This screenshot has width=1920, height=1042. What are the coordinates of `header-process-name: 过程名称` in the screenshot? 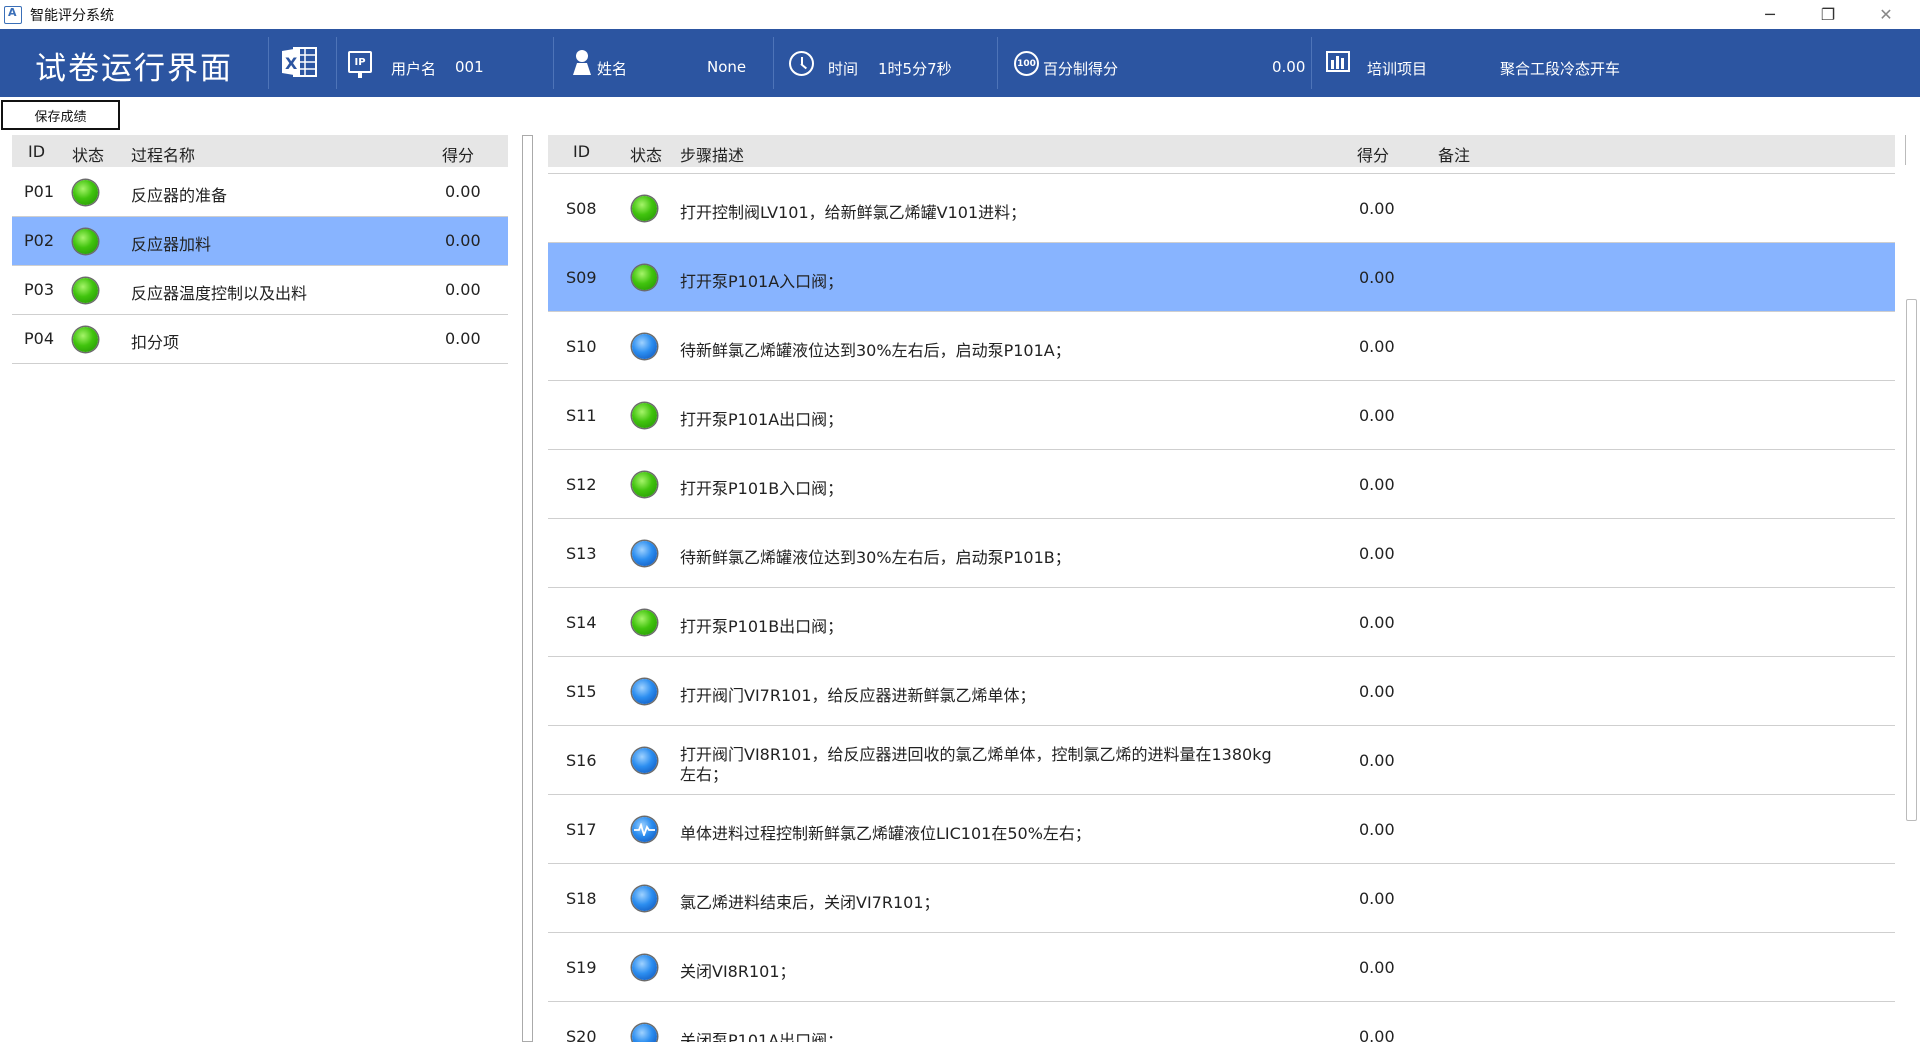 It's located at (163, 155).